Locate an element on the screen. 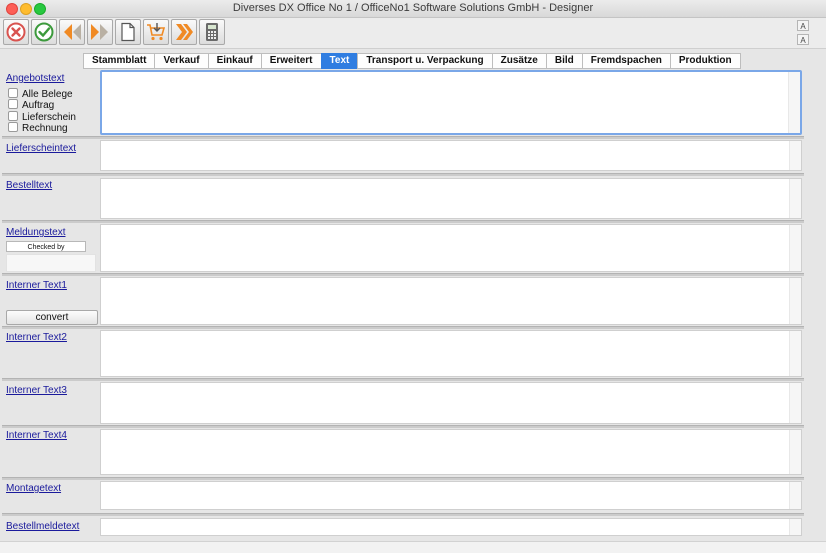  font-larger-button: A is located at coordinates (803, 25).